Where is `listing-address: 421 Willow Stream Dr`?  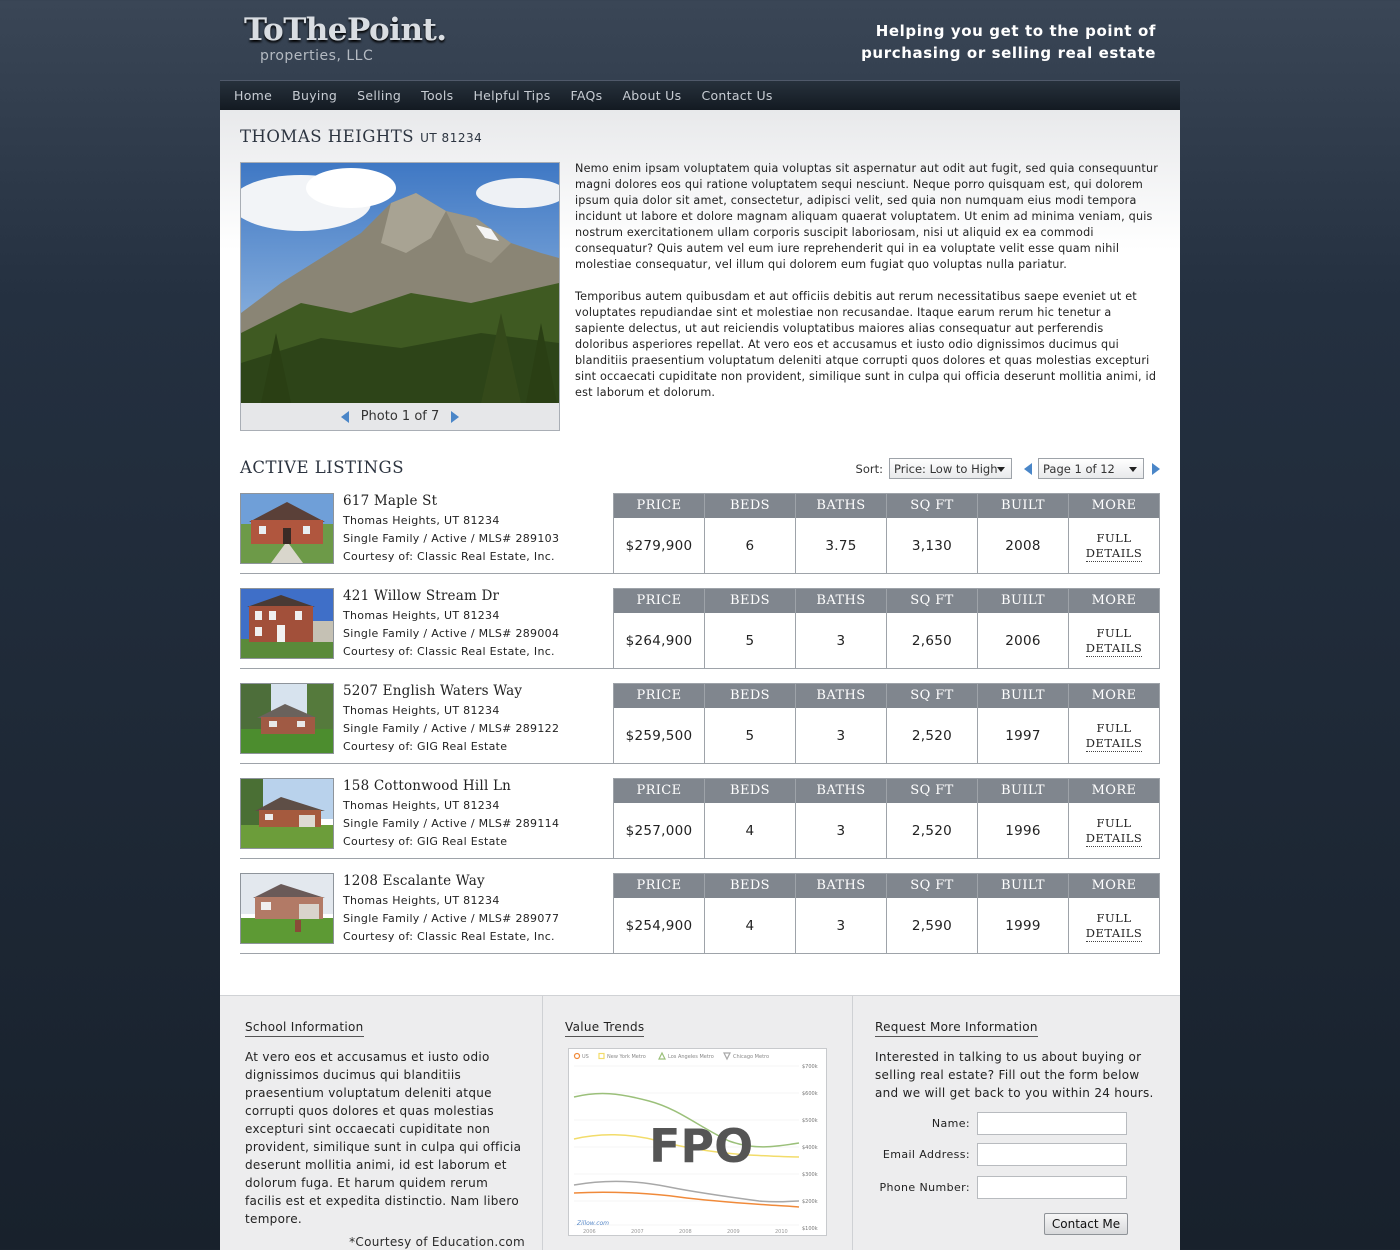 listing-address: 421 Willow Stream Dr is located at coordinates (451, 596).